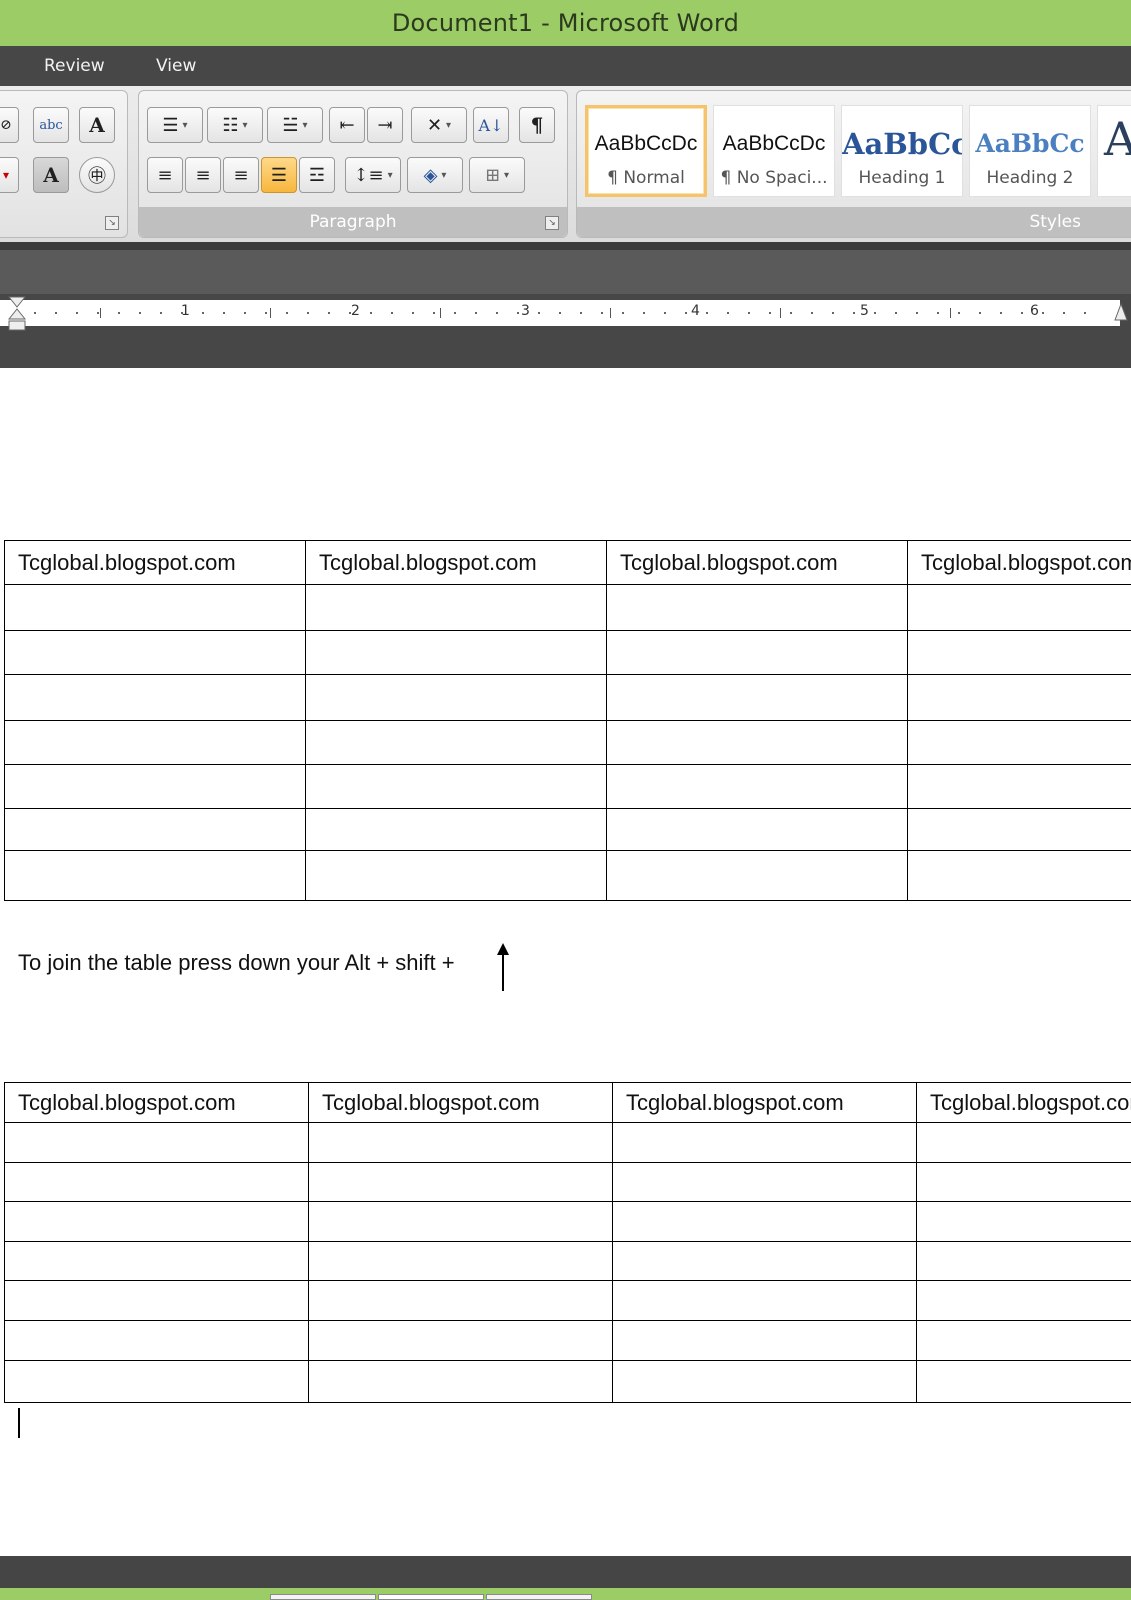  Describe the element at coordinates (646, 151) in the screenshot. I see `style-normal: AaBbCcDc ¶ Normal` at that location.